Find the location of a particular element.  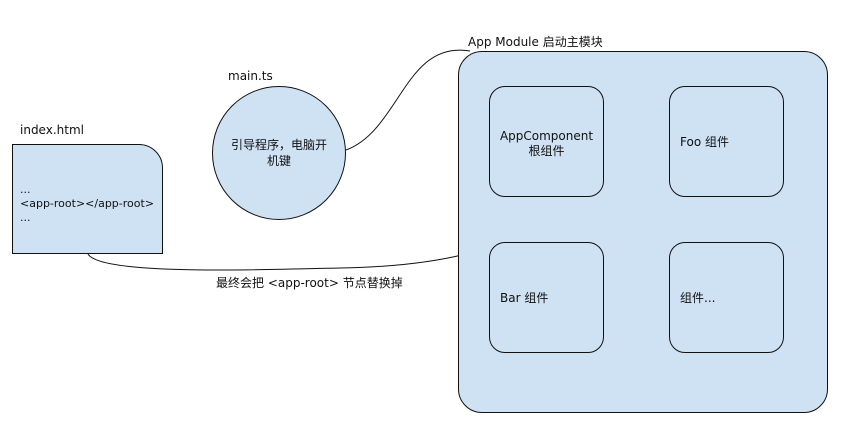

bar-component-label: Bar 组件 is located at coordinates (524, 298).